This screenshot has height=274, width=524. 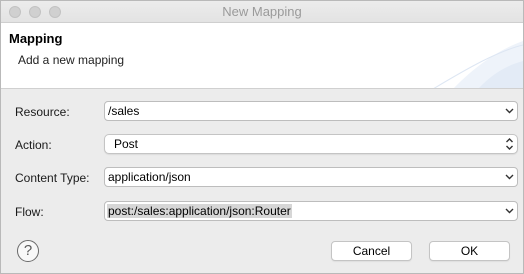 What do you see at coordinates (52, 178) in the screenshot?
I see `content-type-label: Content Type:` at bounding box center [52, 178].